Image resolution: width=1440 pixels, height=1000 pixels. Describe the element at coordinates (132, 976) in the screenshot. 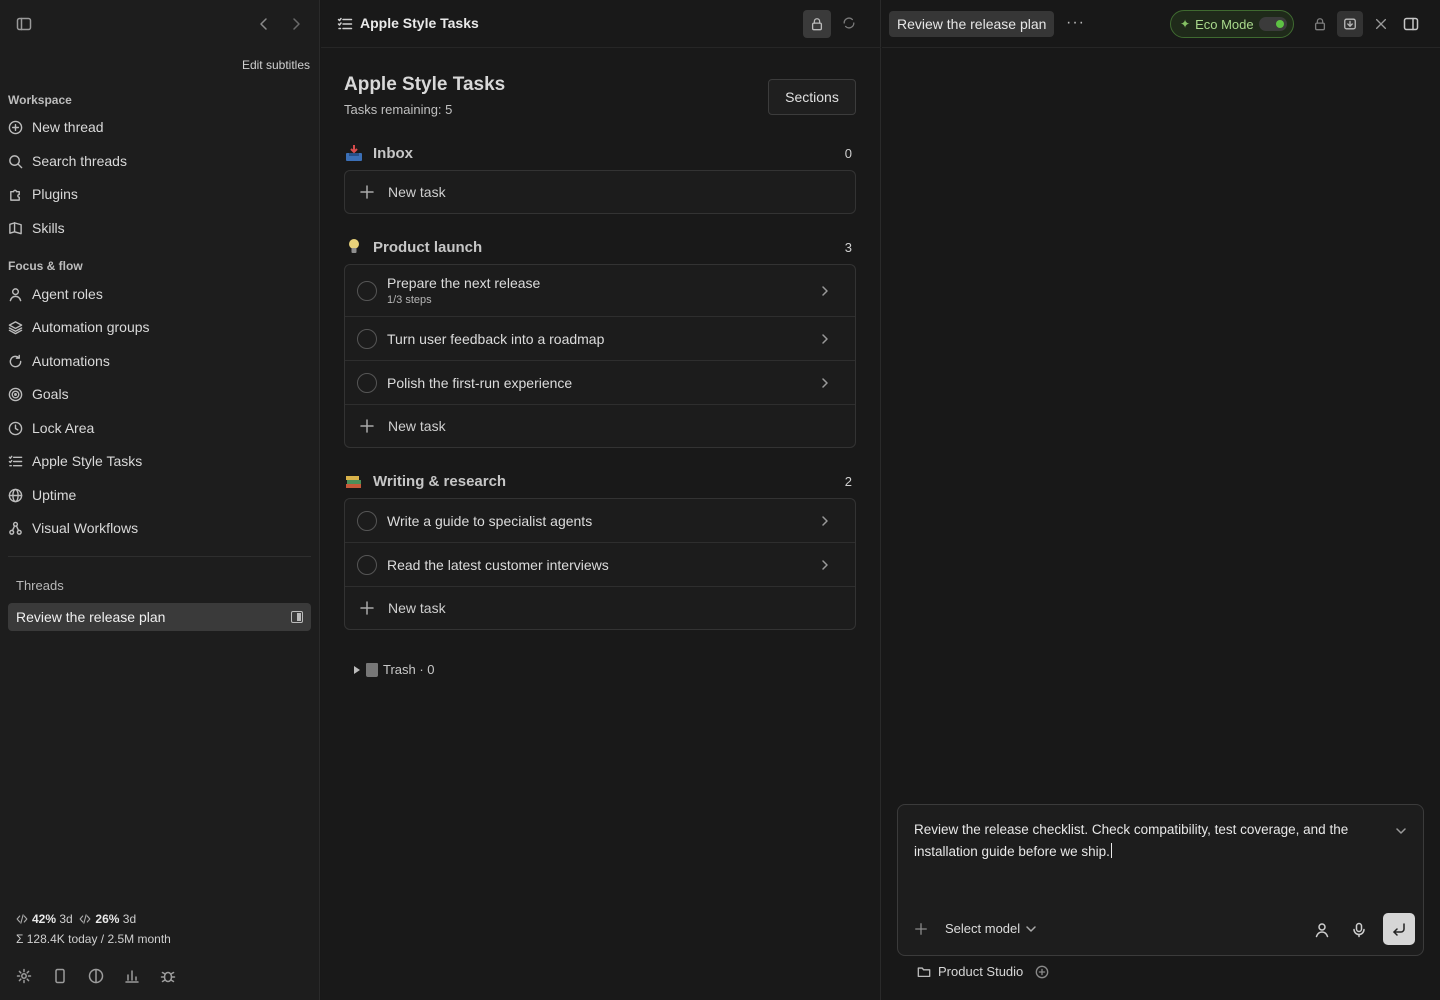

I see `bar-chart-icon` at that location.